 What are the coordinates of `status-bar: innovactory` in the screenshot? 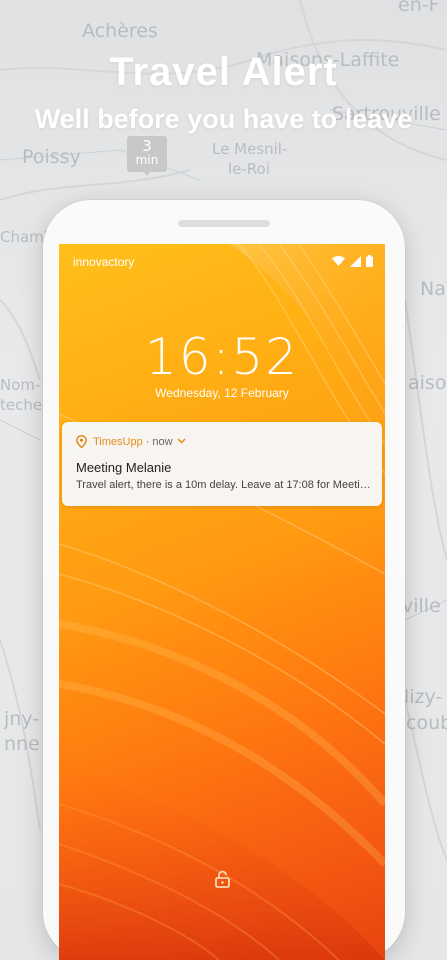 It's located at (223, 263).